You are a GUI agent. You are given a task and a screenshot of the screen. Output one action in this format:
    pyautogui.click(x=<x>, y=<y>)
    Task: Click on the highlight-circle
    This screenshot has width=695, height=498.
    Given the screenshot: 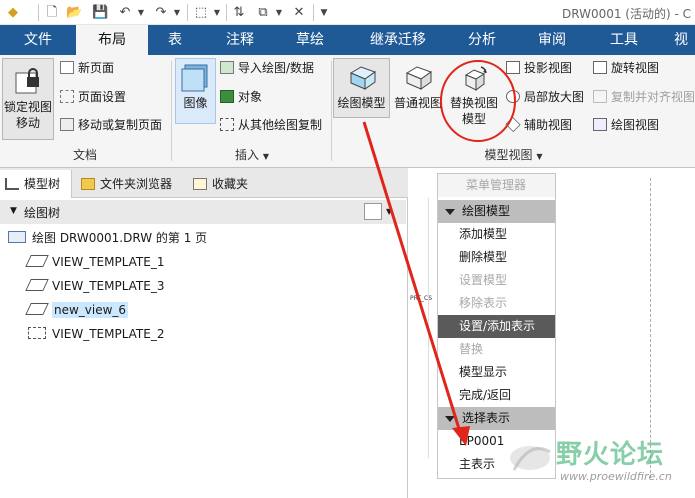 What is the action you would take?
    pyautogui.click(x=478, y=101)
    